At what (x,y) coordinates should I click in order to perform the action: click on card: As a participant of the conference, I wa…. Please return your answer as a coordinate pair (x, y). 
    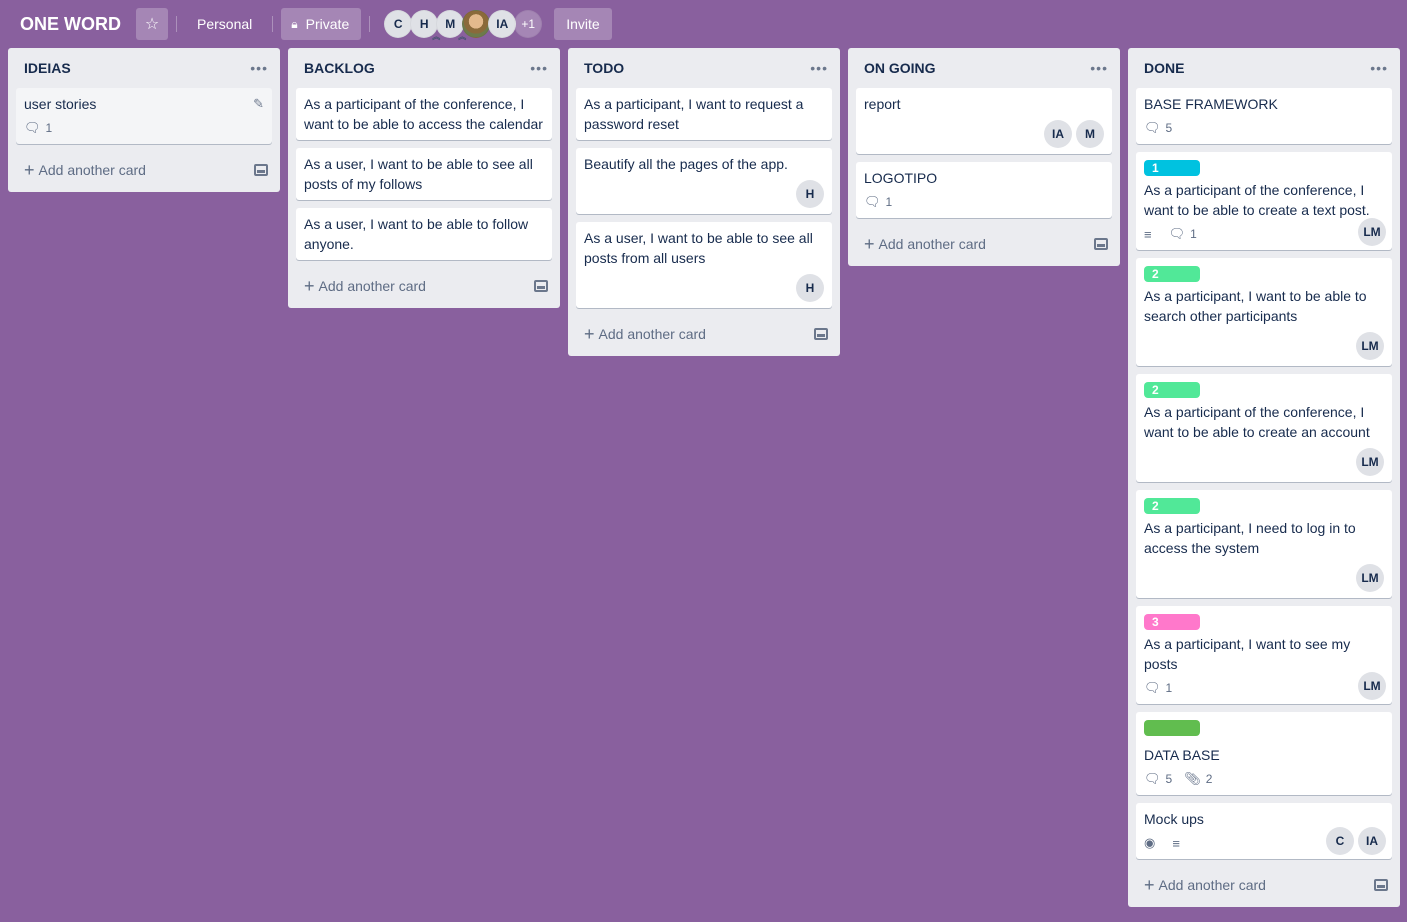
    Looking at the image, I should click on (424, 114).